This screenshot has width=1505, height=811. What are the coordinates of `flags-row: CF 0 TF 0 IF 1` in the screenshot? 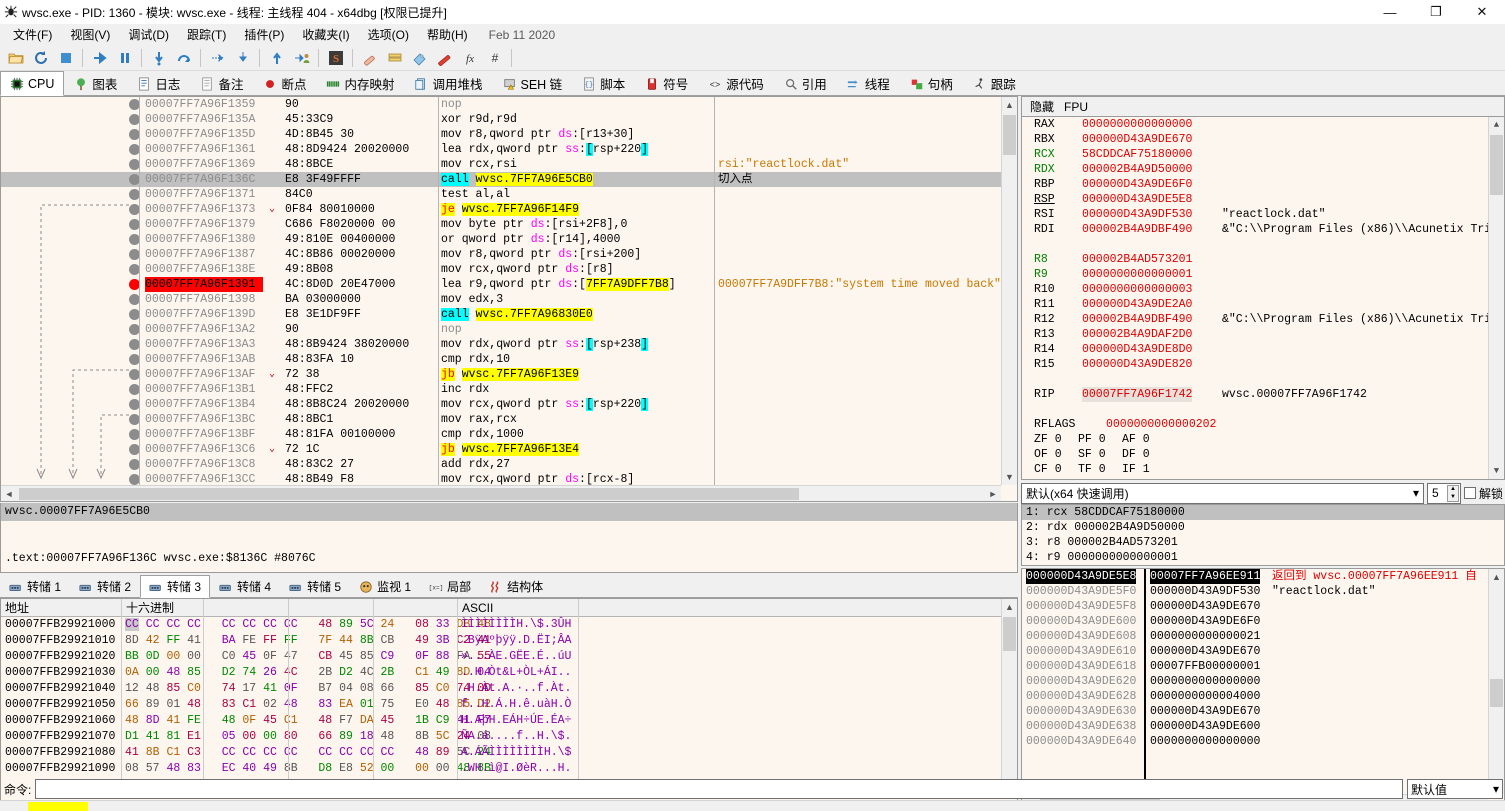 It's located at (1263, 469).